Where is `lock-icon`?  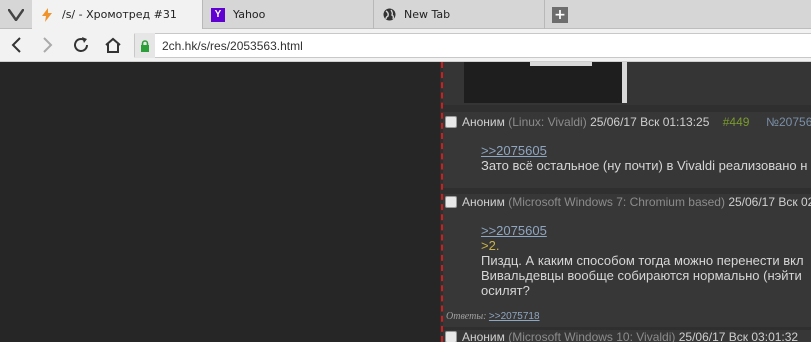
lock-icon is located at coordinates (145, 45).